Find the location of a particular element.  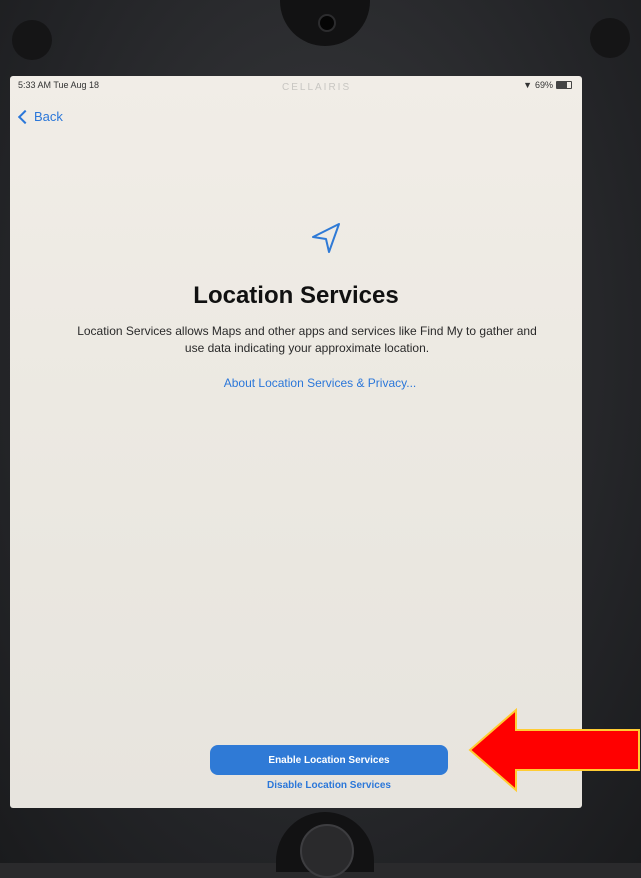

status-indicators: ▼ 69% is located at coordinates (547, 85).